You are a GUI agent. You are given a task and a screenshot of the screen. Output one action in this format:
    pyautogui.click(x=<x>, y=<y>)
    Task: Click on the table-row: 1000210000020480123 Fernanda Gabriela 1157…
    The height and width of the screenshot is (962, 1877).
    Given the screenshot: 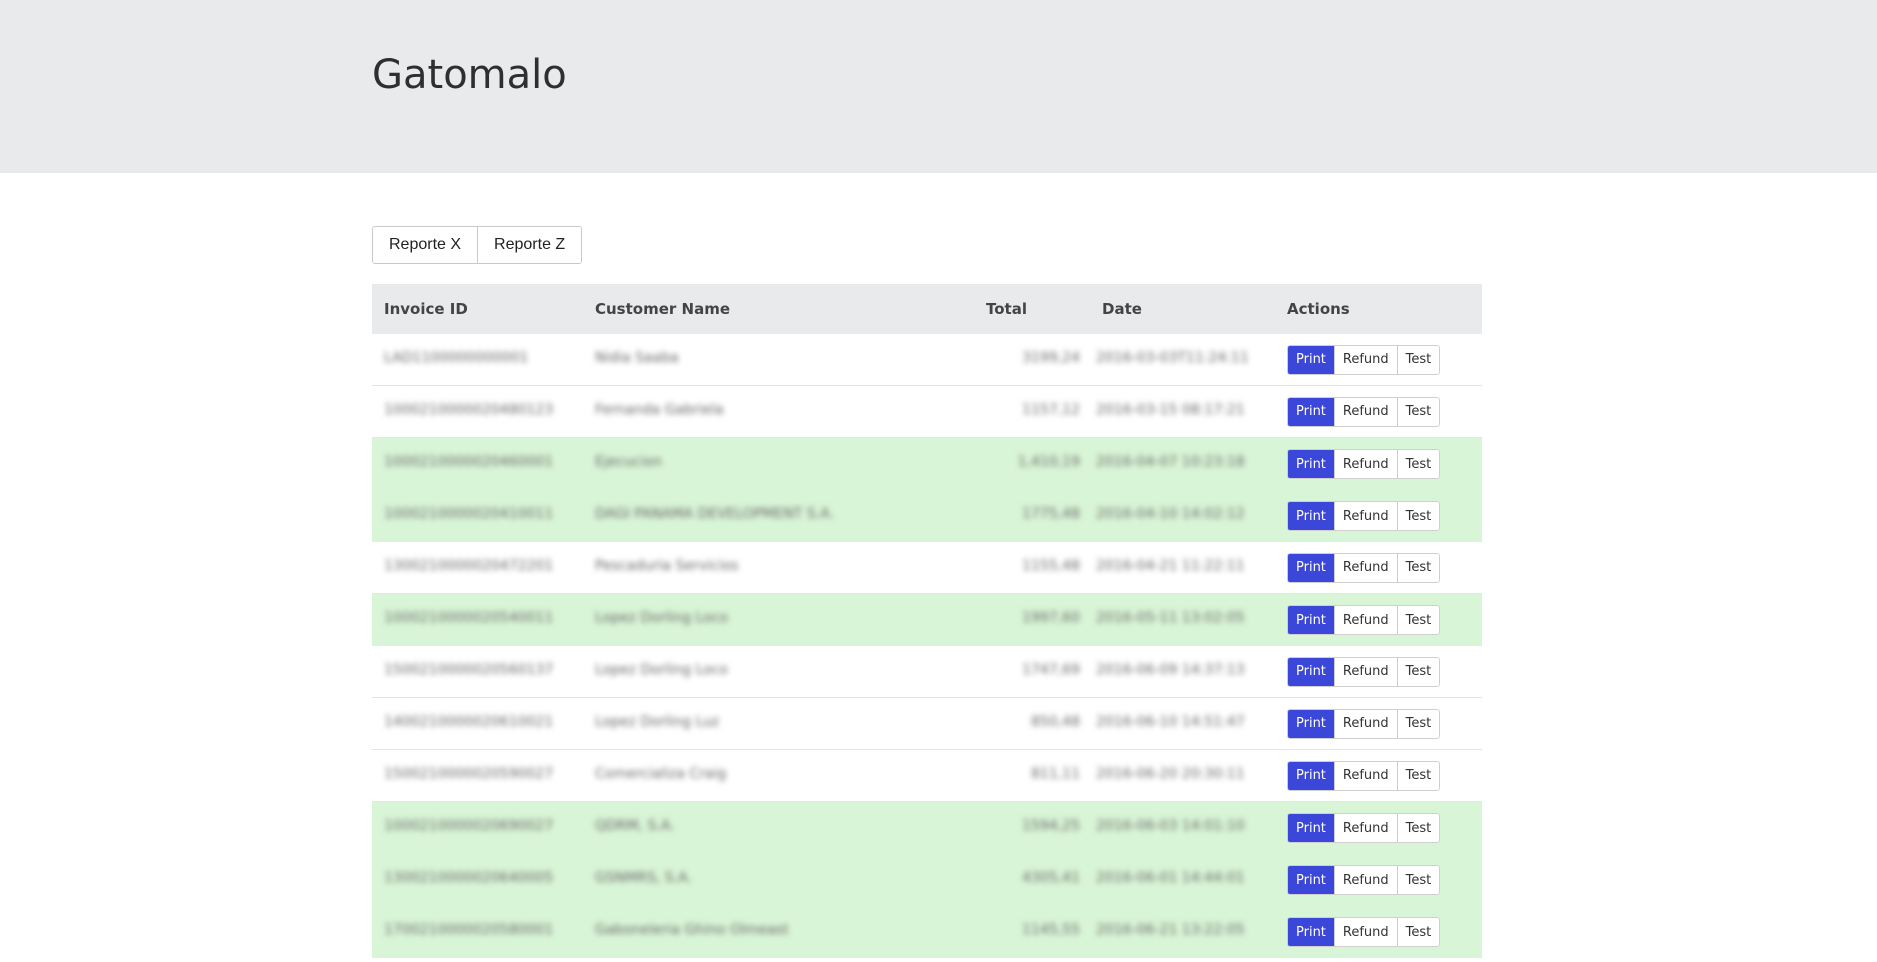 What is the action you would take?
    pyautogui.click(x=927, y=412)
    